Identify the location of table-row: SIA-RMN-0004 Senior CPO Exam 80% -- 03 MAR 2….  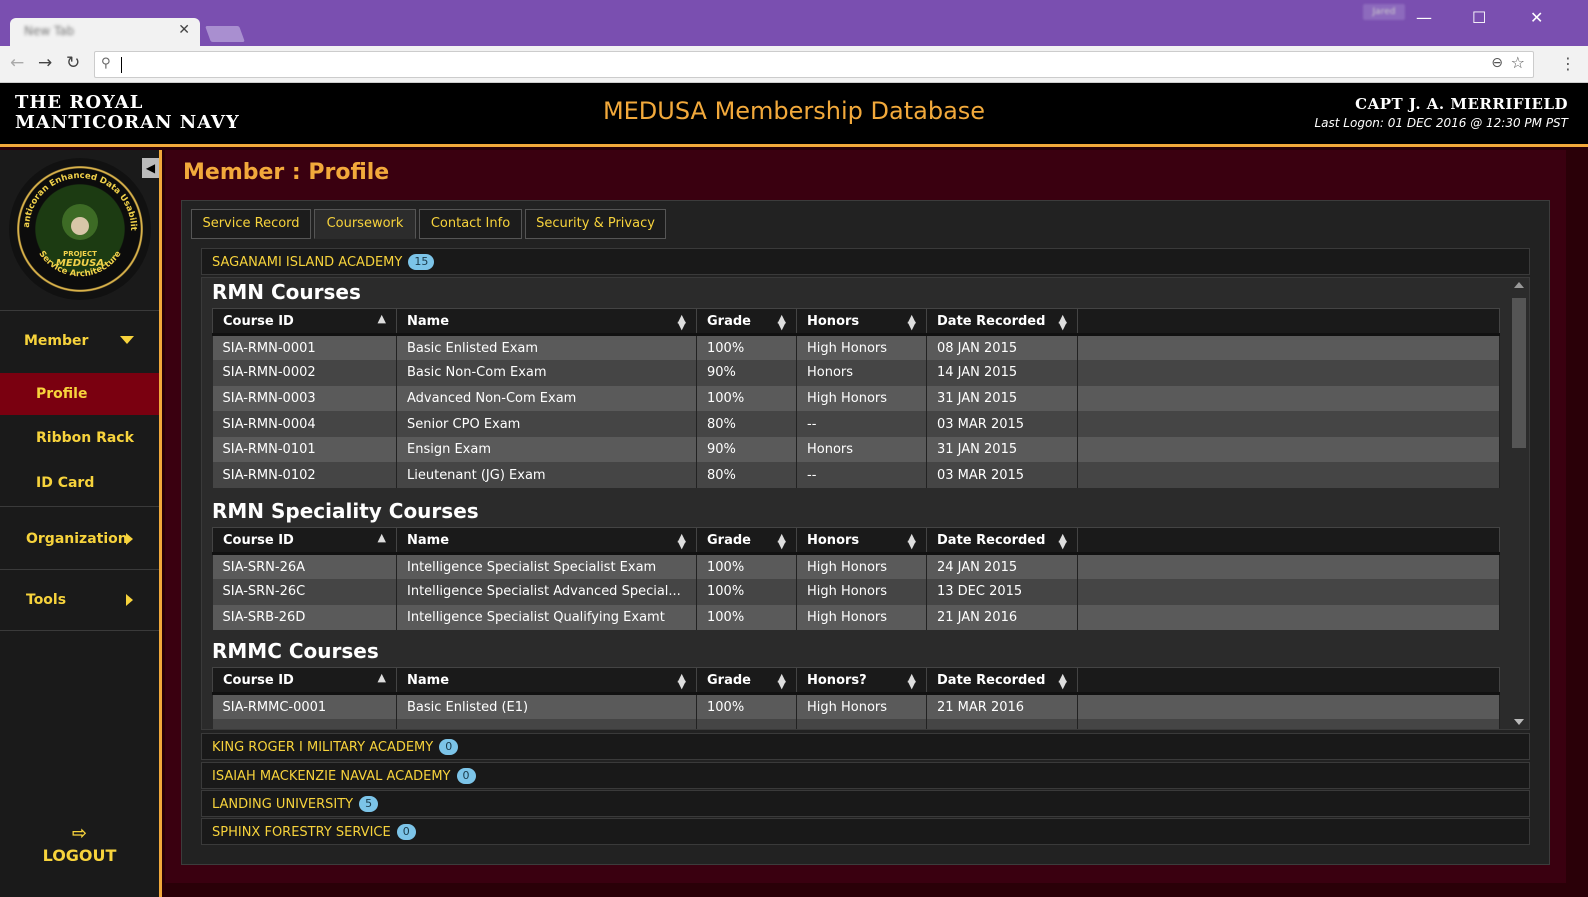
(856, 424).